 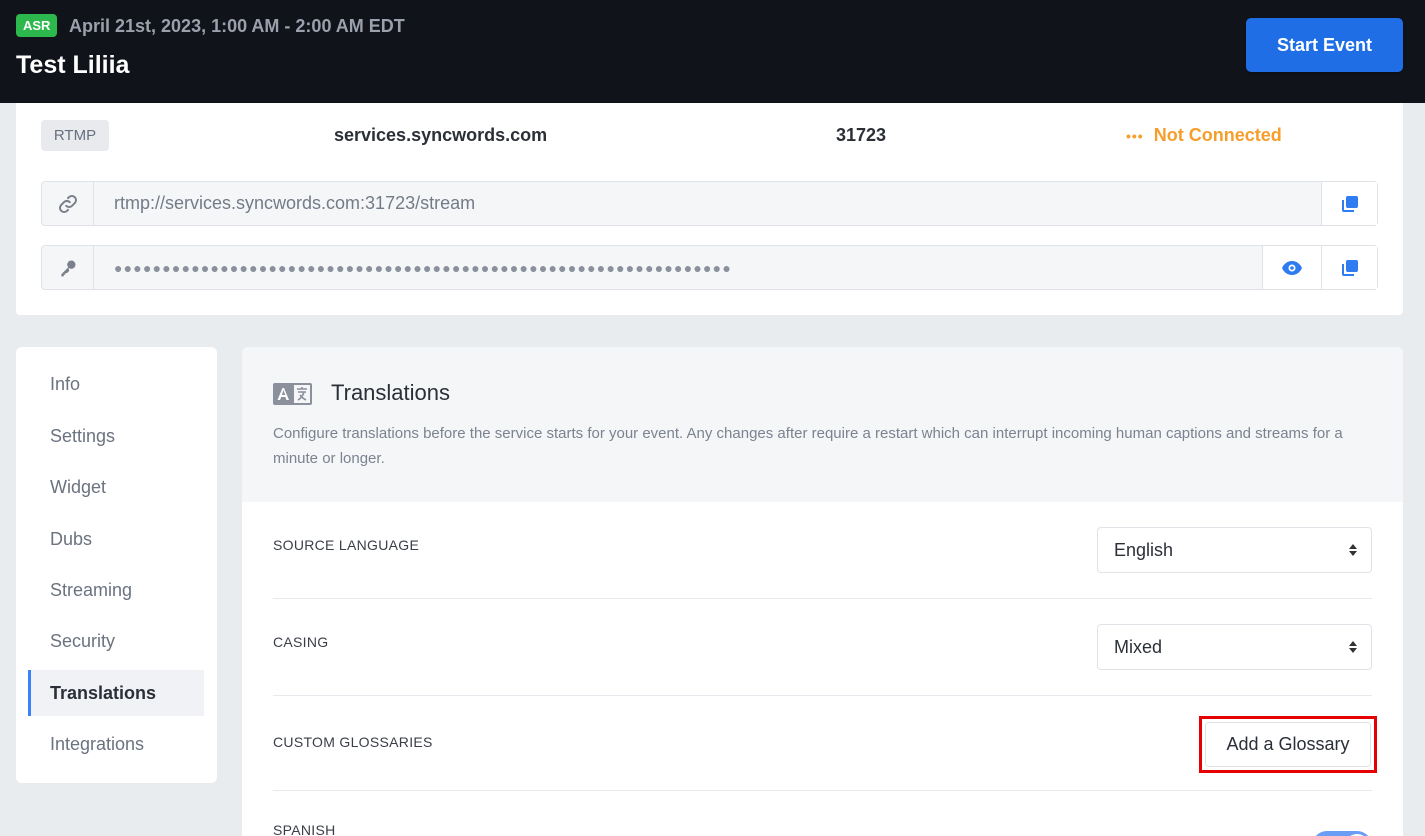 I want to click on casing-row: CASING Mixed, so click(x=822, y=647).